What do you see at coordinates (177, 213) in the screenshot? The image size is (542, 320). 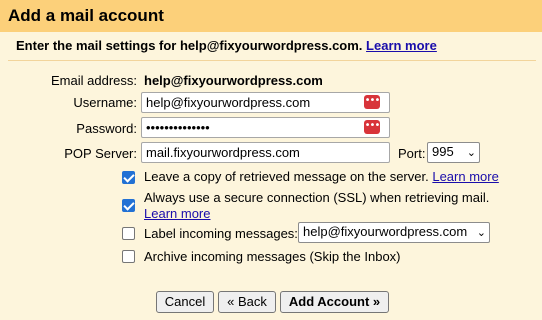 I see `ssl-learn-more-link: Learn more` at bounding box center [177, 213].